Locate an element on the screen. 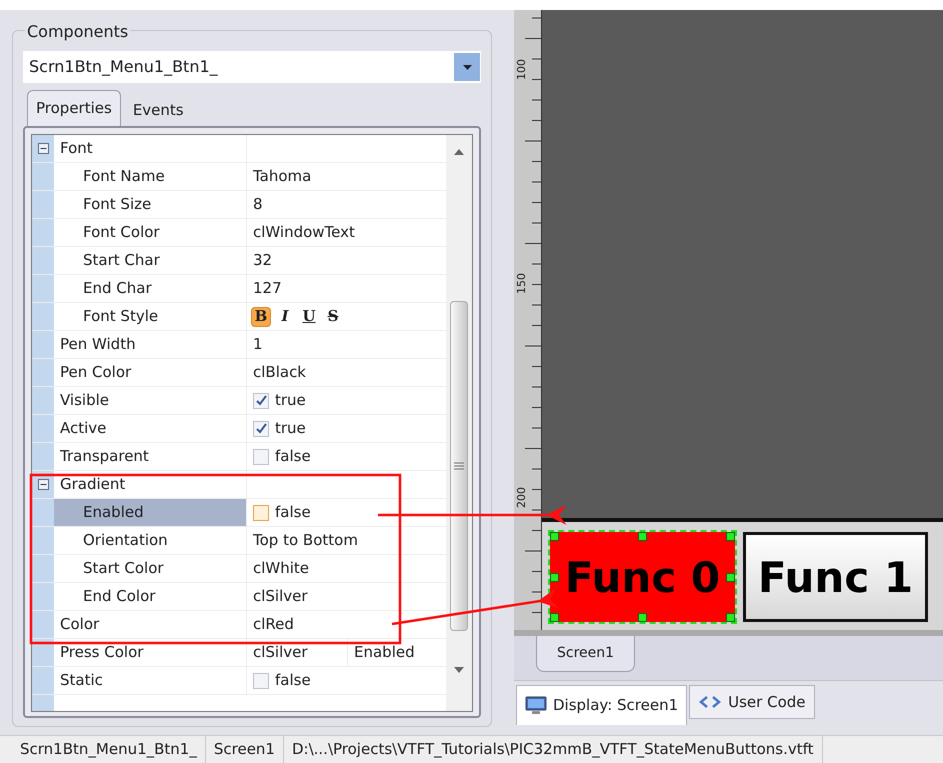 This screenshot has width=943, height=763. status-bar-item: D:\...\Projects\VTFT_Tutorials\PIC32mmB_VTFT_StateMenuButtons.vtft is located at coordinates (553, 749).